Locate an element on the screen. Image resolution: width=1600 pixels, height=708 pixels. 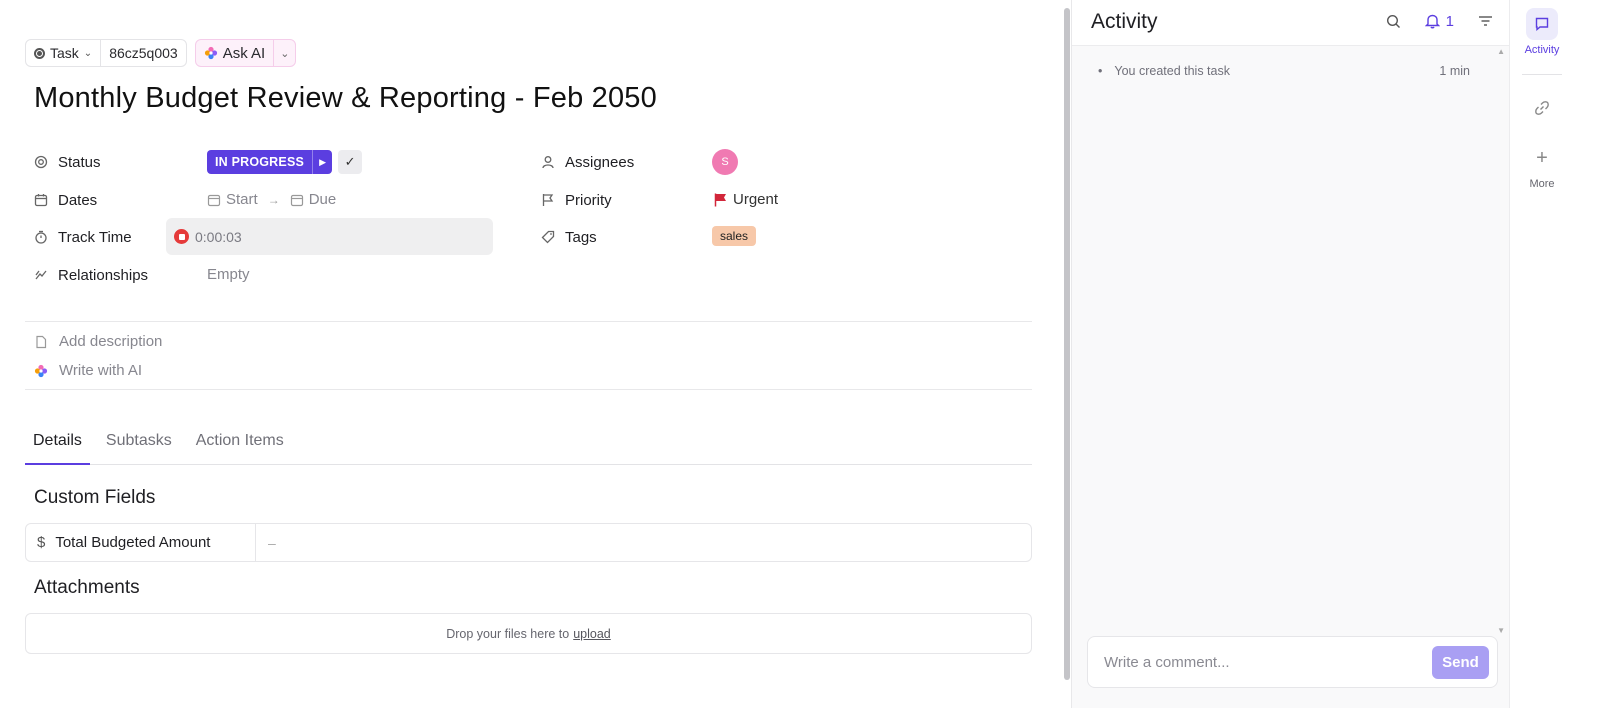
tag-sales: sales is located at coordinates (734, 236).